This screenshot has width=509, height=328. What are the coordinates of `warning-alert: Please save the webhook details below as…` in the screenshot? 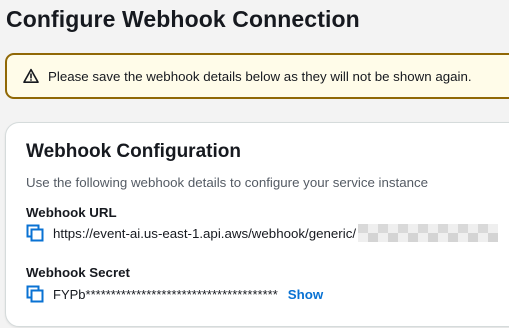 It's located at (257, 76).